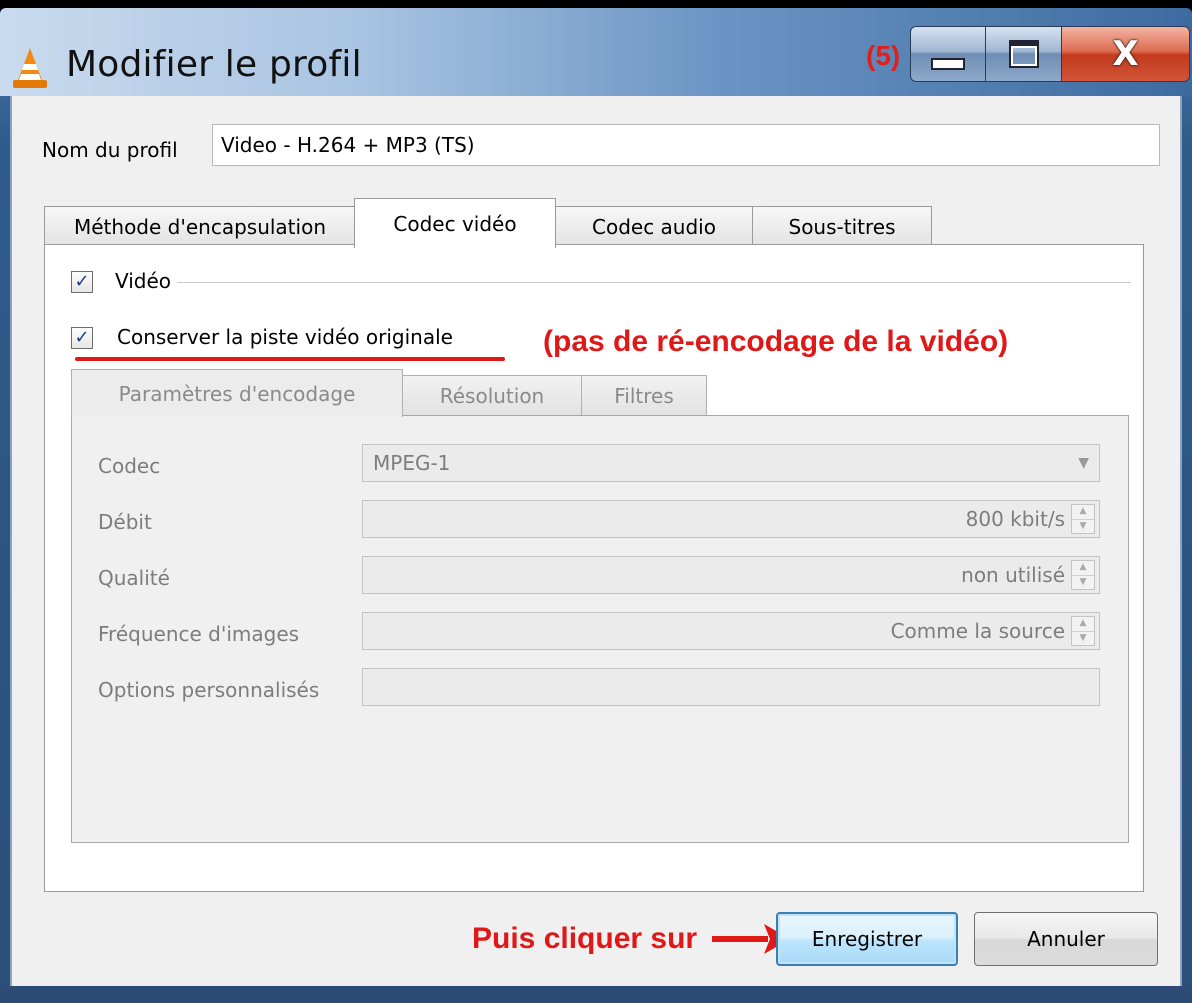 This screenshot has height=1003, width=1192. I want to click on maximize-icon, so click(1023, 54).